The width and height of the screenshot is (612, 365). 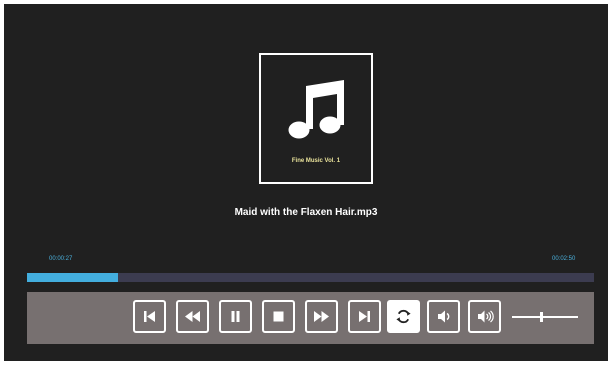 I want to click on track-title: Maid with the Flaxen Hair.mp3, so click(x=306, y=212).